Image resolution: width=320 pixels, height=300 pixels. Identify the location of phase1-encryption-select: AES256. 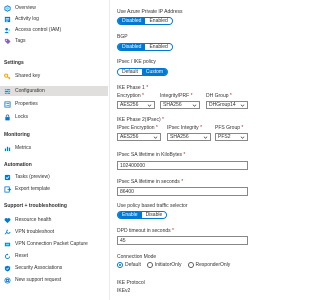
(136, 105).